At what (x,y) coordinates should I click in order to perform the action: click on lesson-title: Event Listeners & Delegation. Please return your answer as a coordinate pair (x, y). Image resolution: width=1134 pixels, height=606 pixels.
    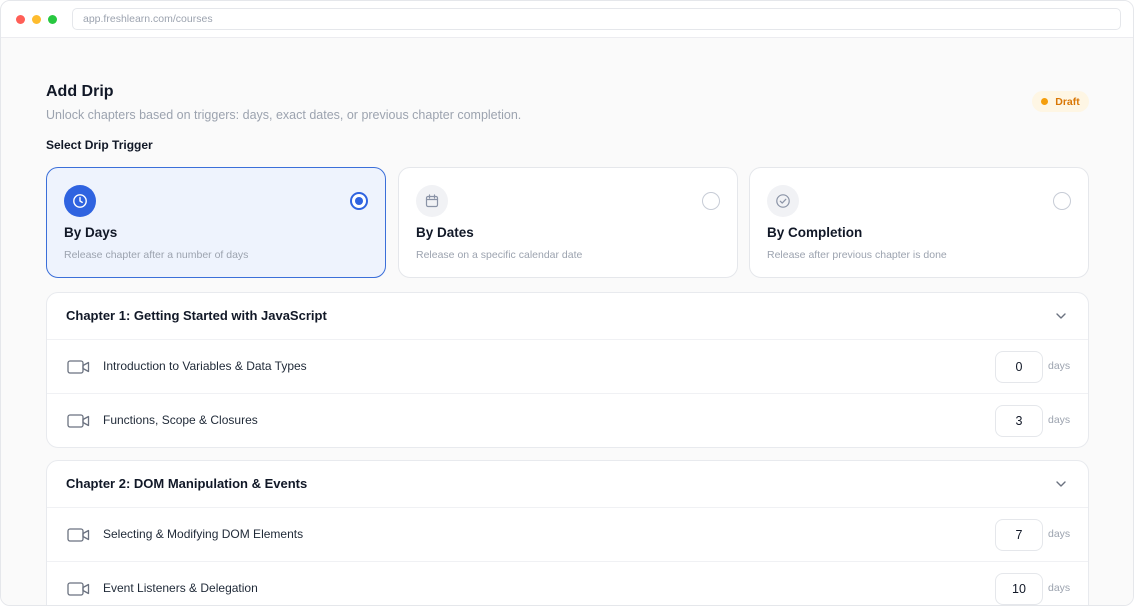
    Looking at the image, I should click on (180, 588).